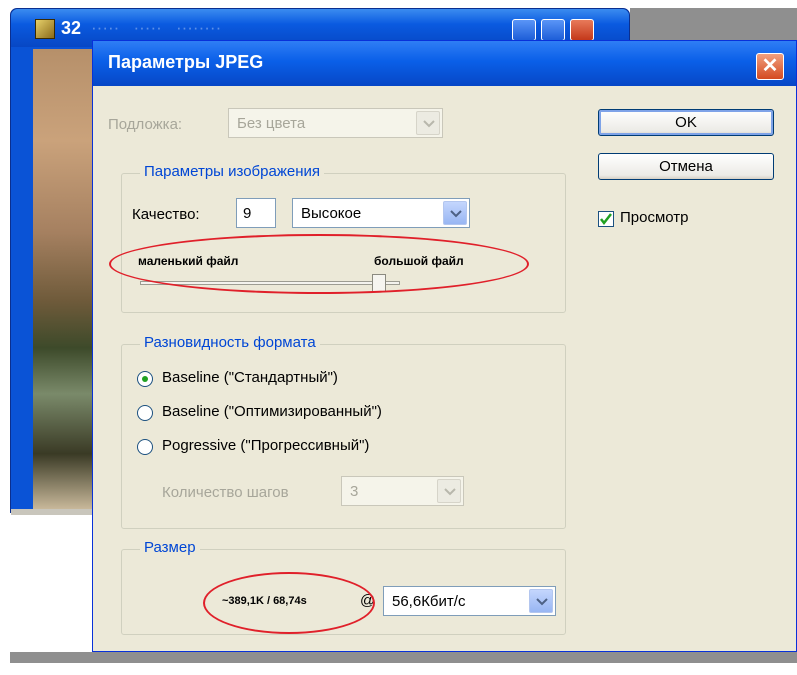  What do you see at coordinates (582, 30) in the screenshot?
I see `background-close-icon` at bounding box center [582, 30].